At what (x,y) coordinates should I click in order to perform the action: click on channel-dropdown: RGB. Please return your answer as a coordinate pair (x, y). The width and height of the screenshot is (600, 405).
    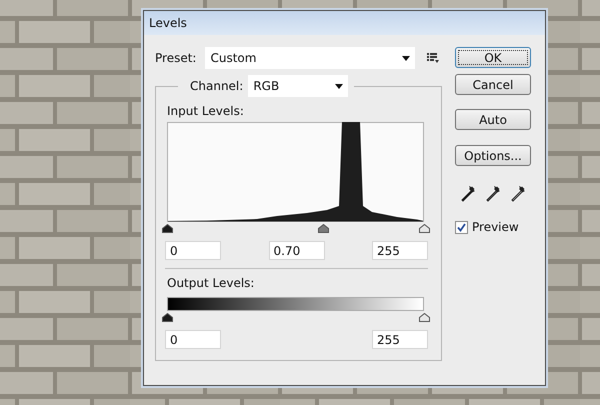
    Looking at the image, I should click on (298, 86).